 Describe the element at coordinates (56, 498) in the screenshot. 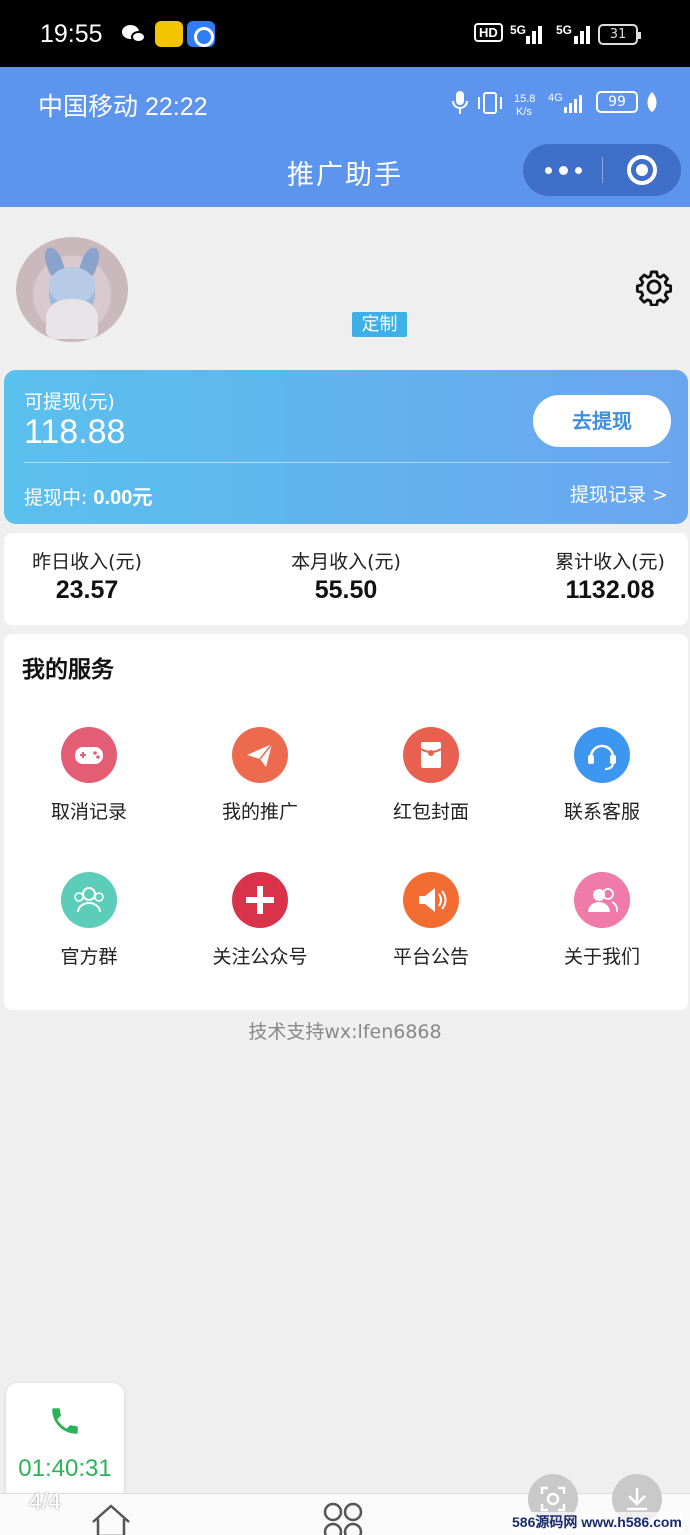

I see `pending-label: 提现中:` at that location.